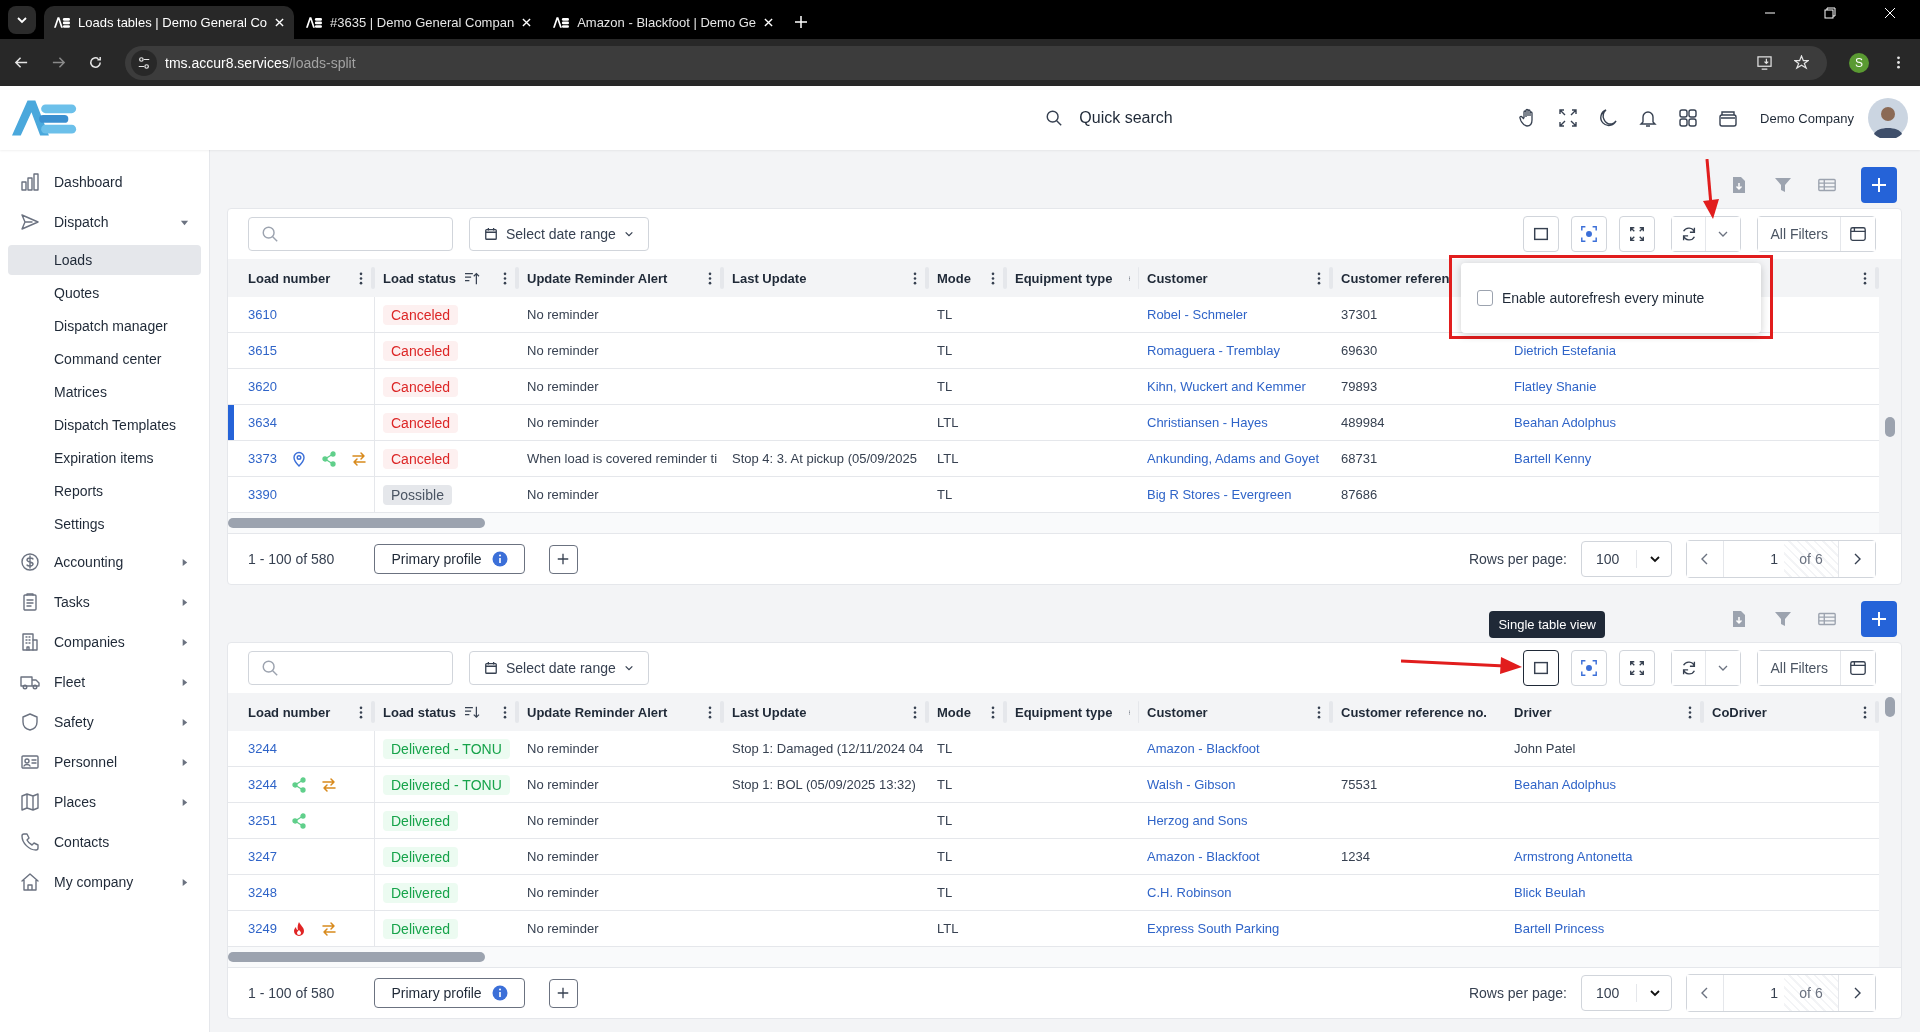 Image resolution: width=1920 pixels, height=1032 pixels. What do you see at coordinates (104, 762) in the screenshot?
I see `nav-item: Personnel` at bounding box center [104, 762].